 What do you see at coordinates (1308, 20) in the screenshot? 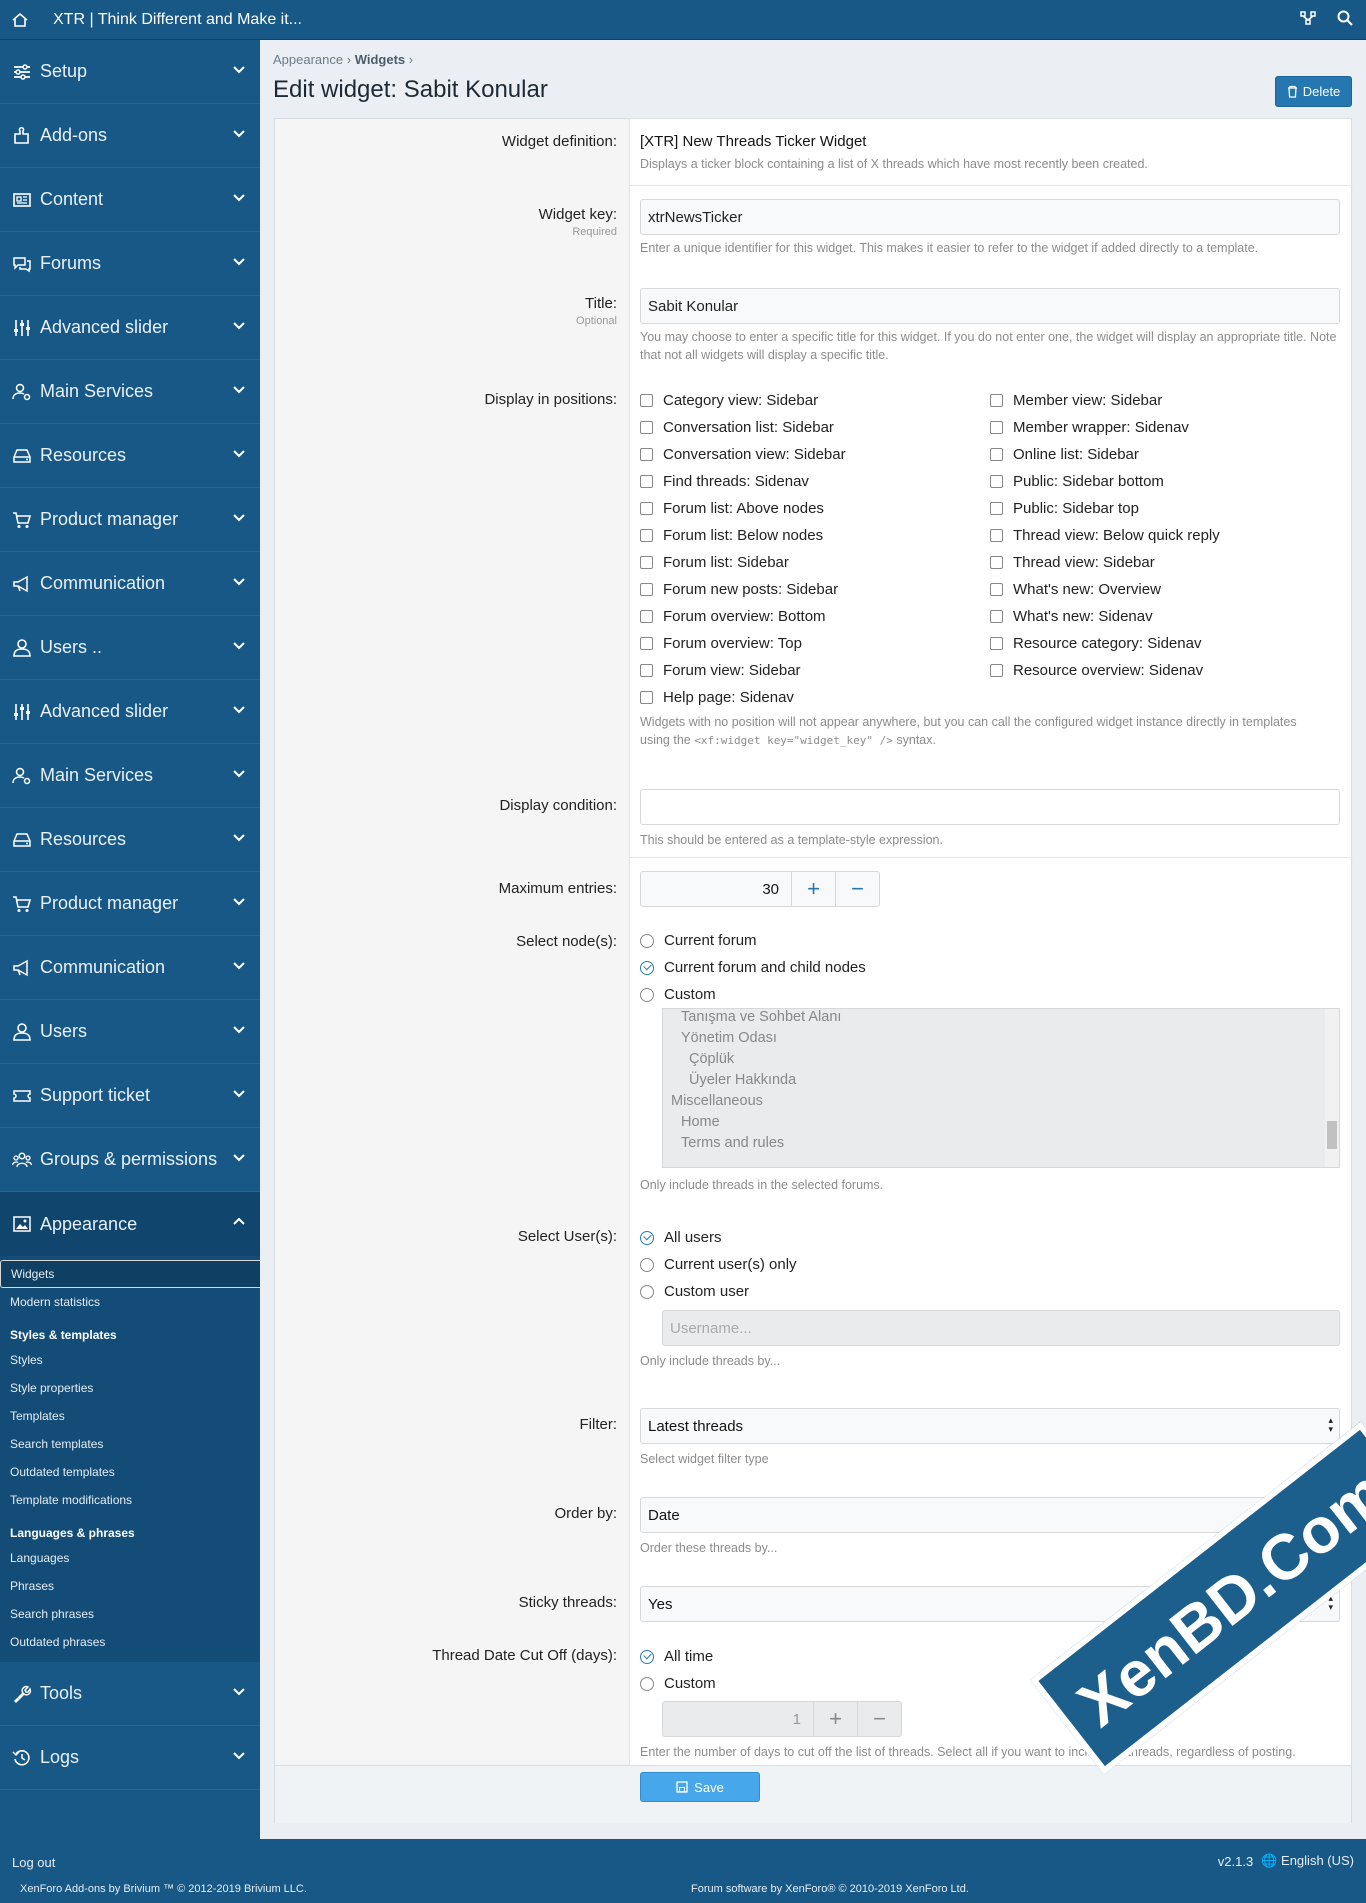
I see `sitemap-icon` at bounding box center [1308, 20].